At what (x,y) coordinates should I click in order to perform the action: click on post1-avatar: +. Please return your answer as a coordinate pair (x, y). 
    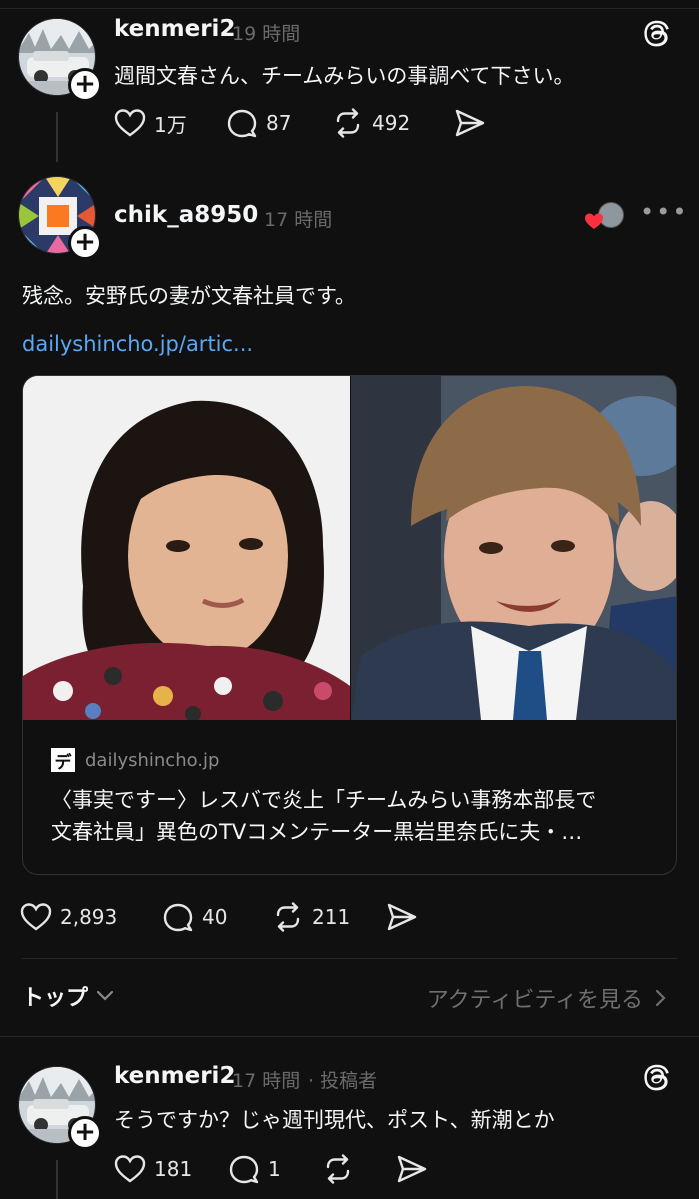
    Looking at the image, I should click on (60, 60).